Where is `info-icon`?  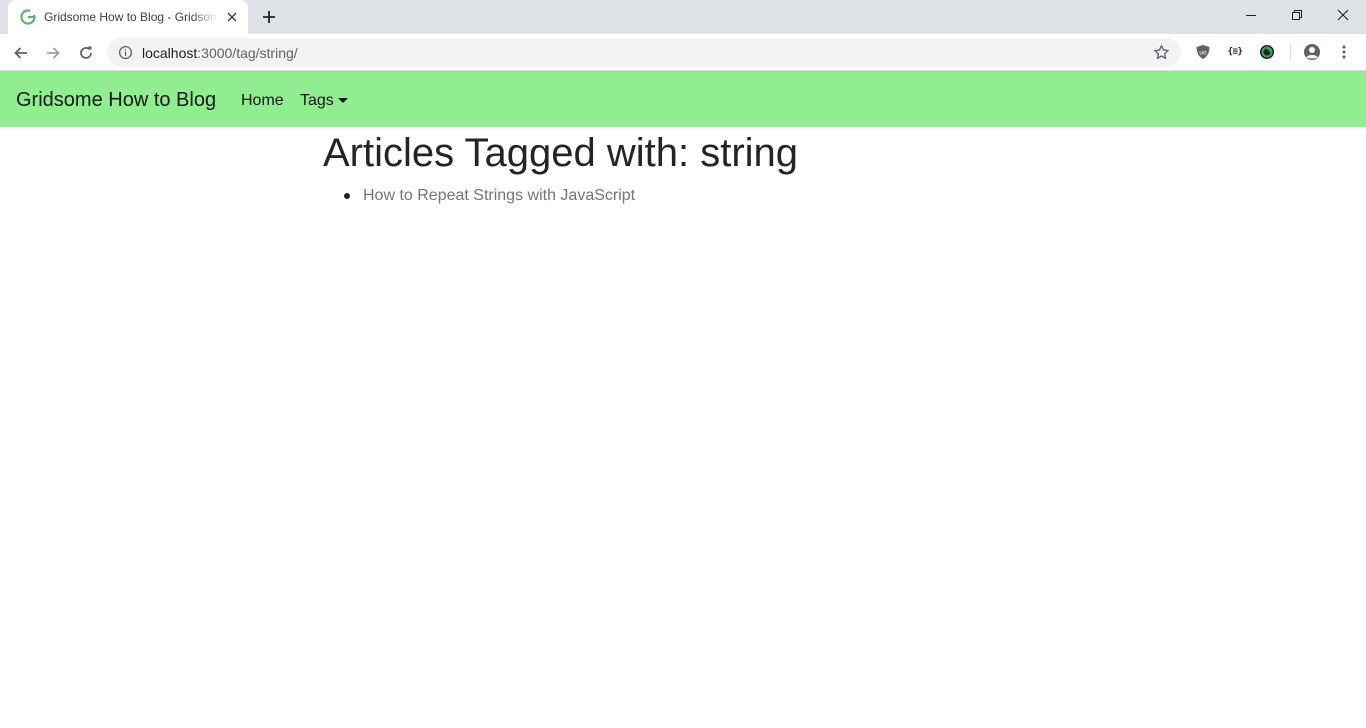
info-icon is located at coordinates (125, 52).